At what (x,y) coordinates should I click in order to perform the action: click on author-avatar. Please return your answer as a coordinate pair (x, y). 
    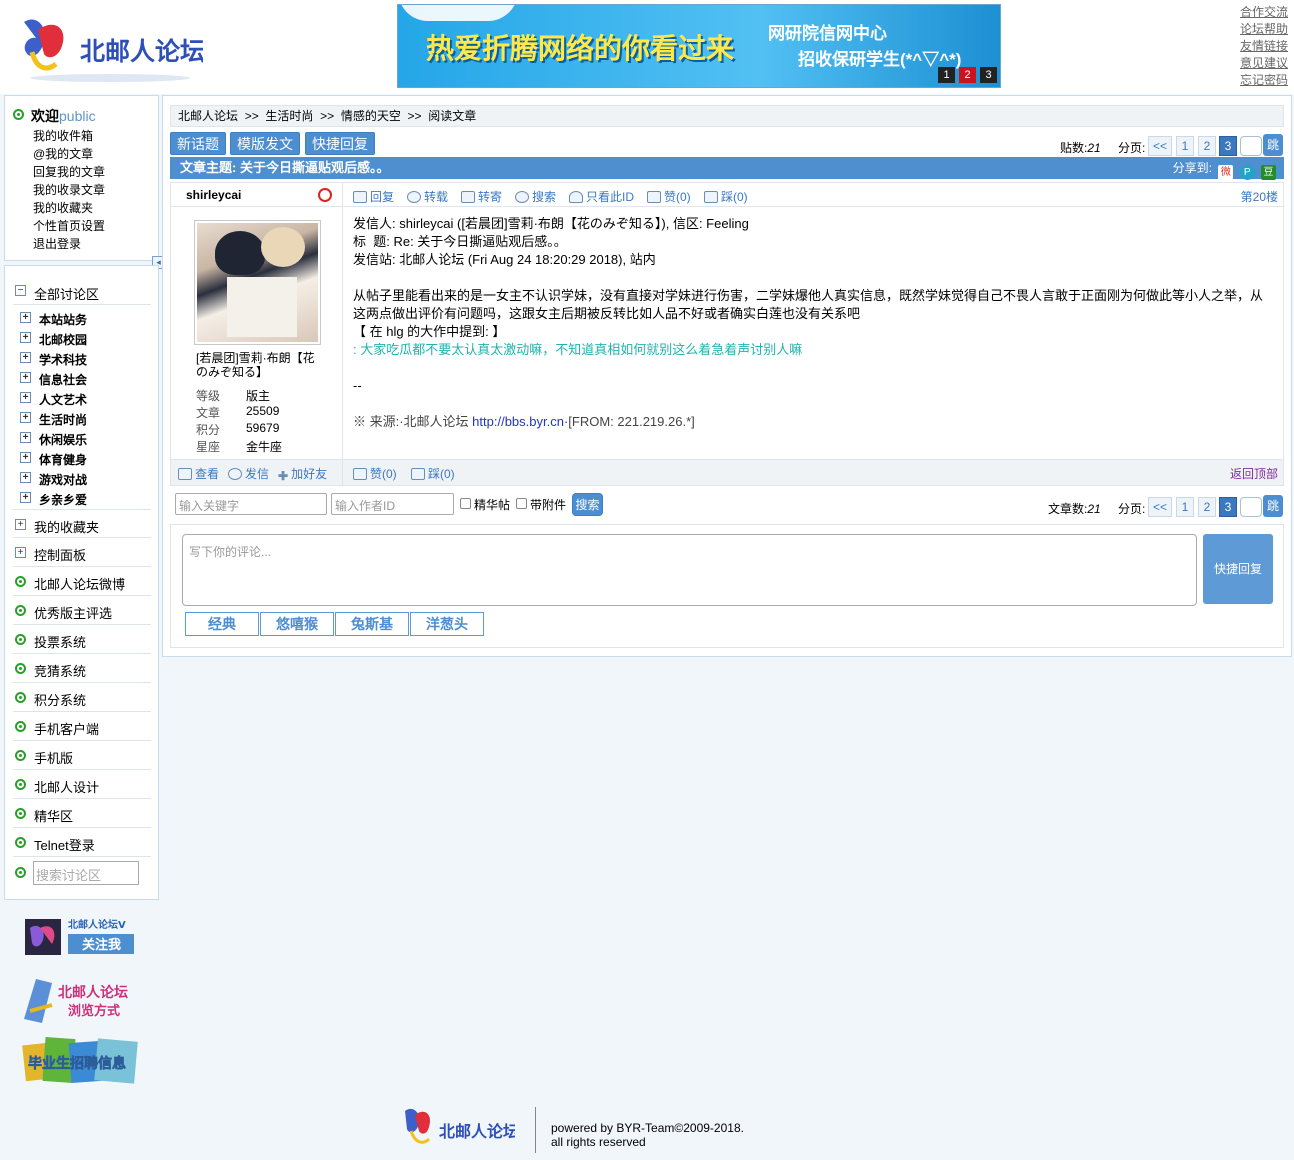
    Looking at the image, I should click on (257, 282).